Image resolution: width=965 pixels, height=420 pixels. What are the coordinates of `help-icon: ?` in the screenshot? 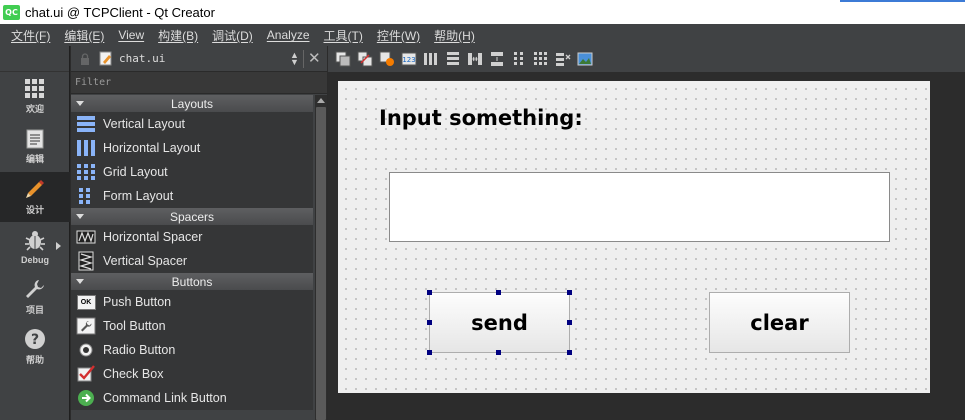 It's located at (35, 339).